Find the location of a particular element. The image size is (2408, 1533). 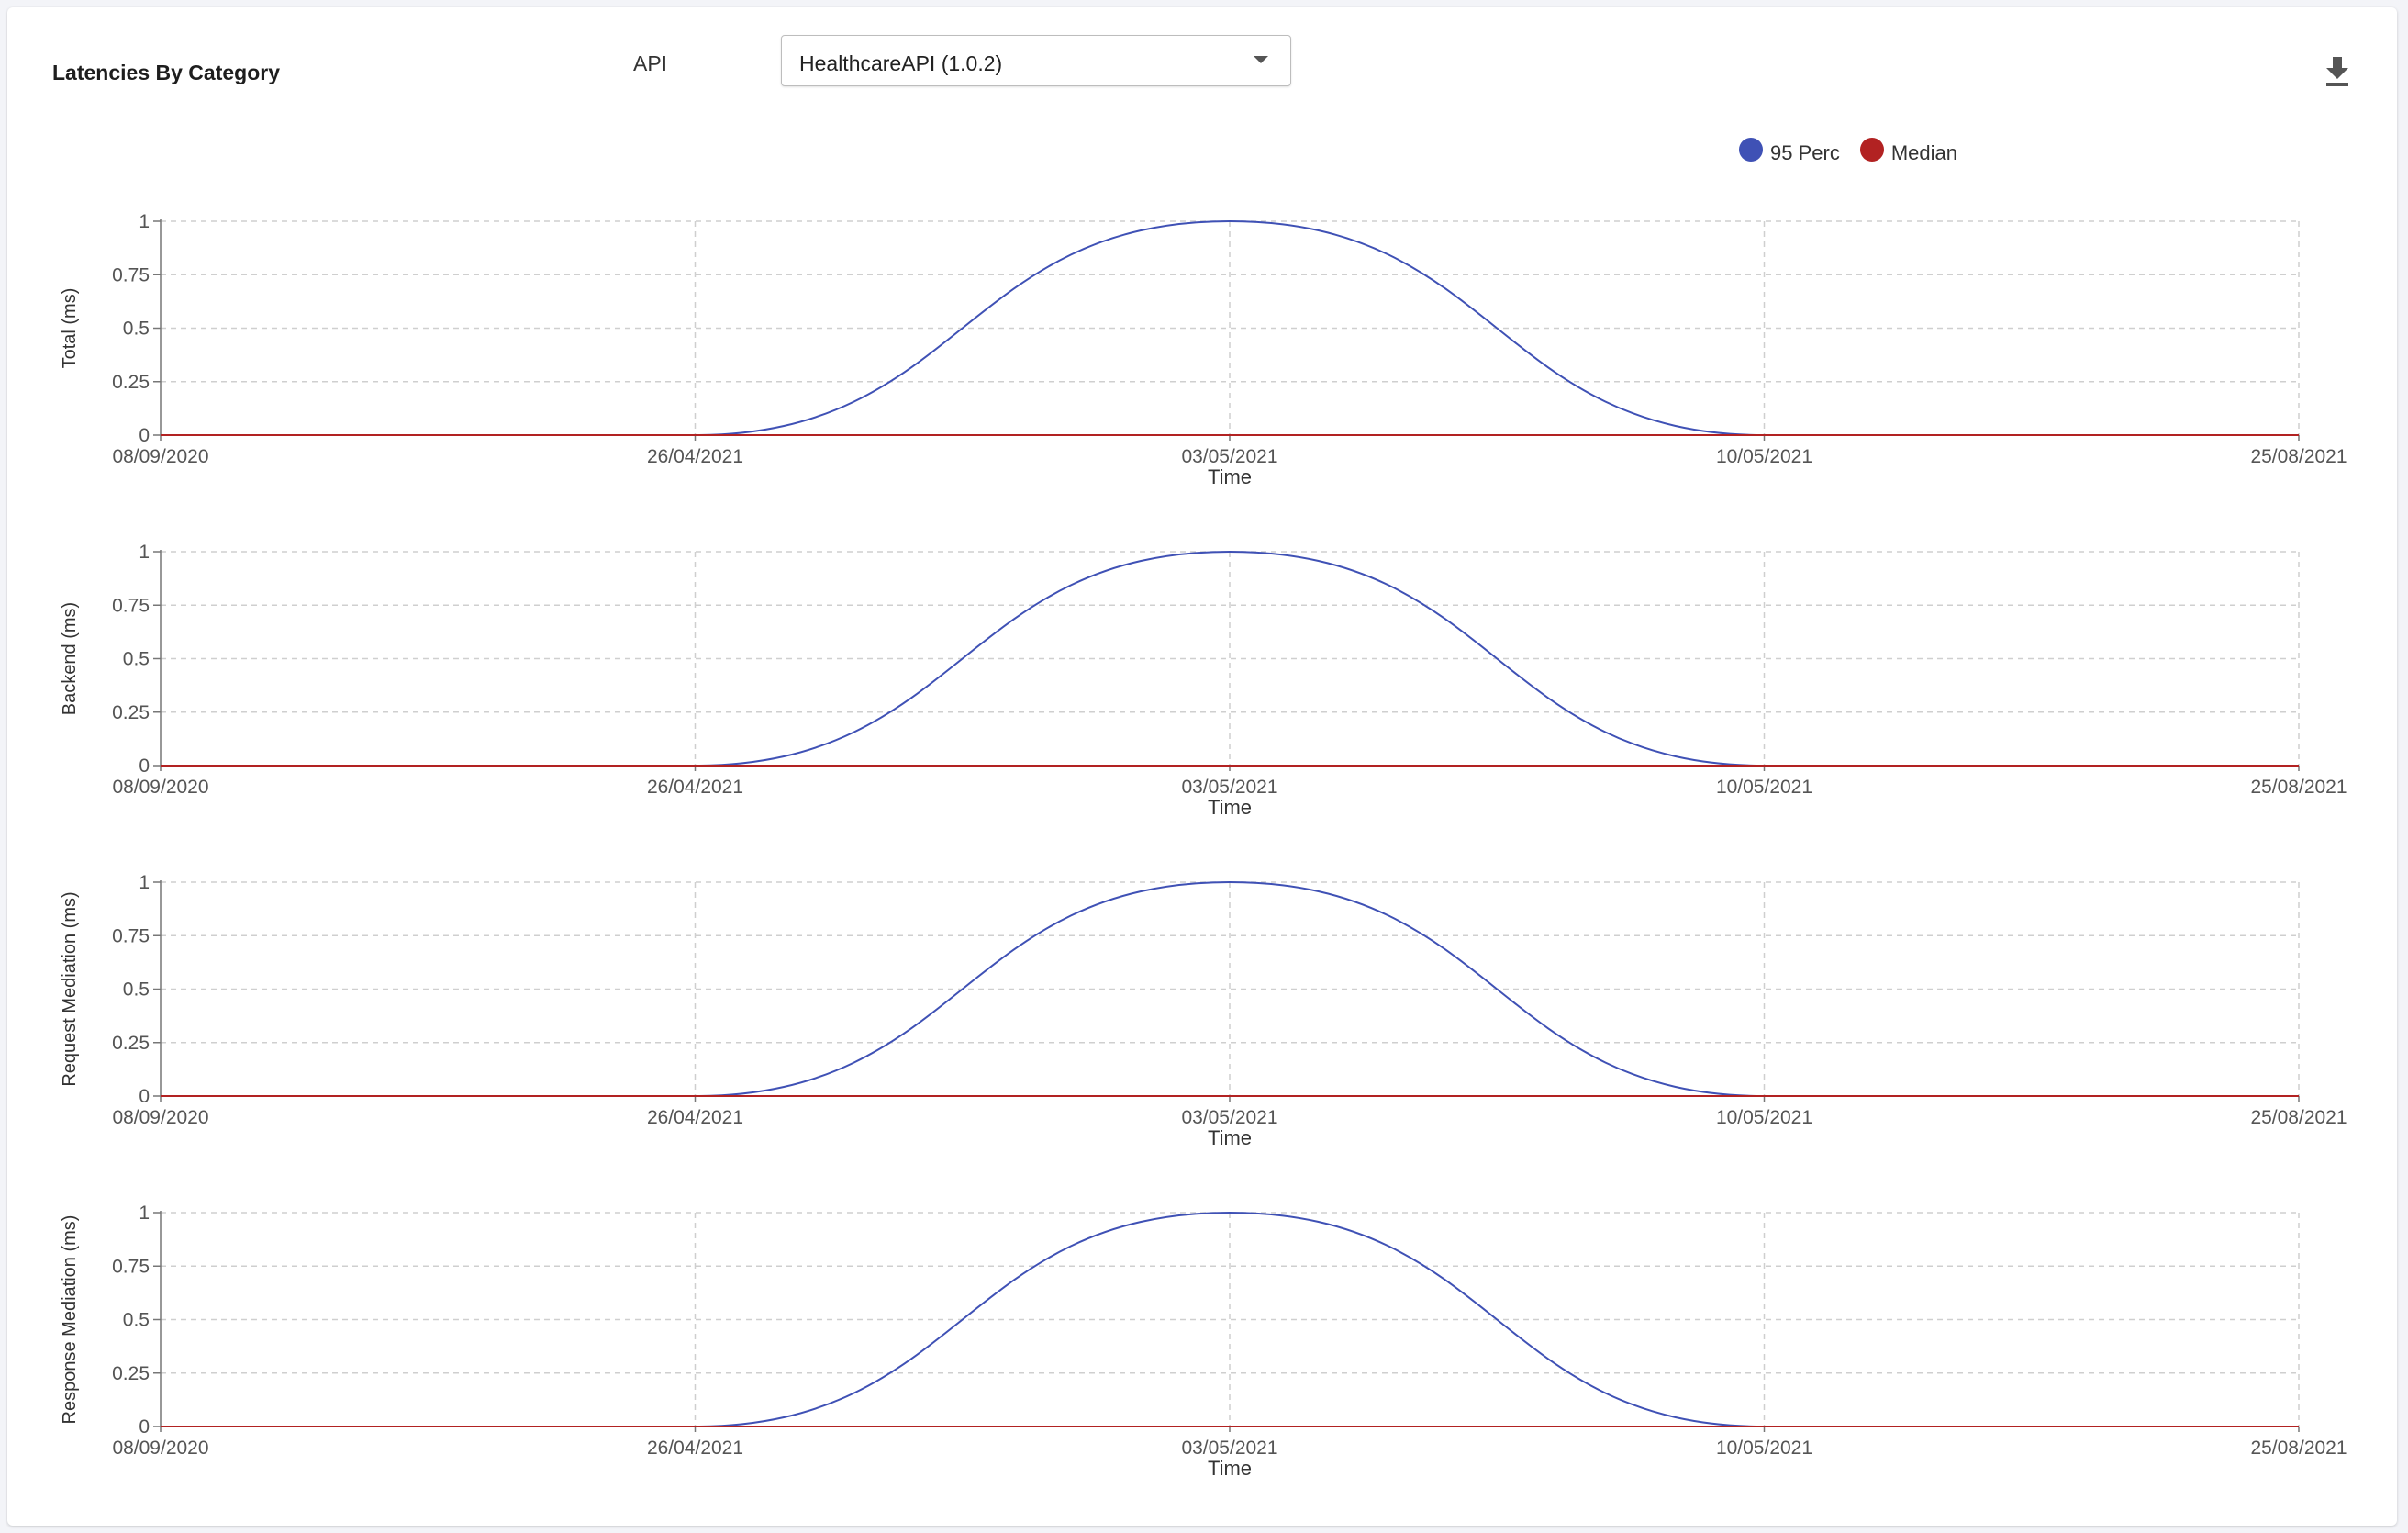

y-axis-label: Response Mediation (ms) is located at coordinates (70, 1320).